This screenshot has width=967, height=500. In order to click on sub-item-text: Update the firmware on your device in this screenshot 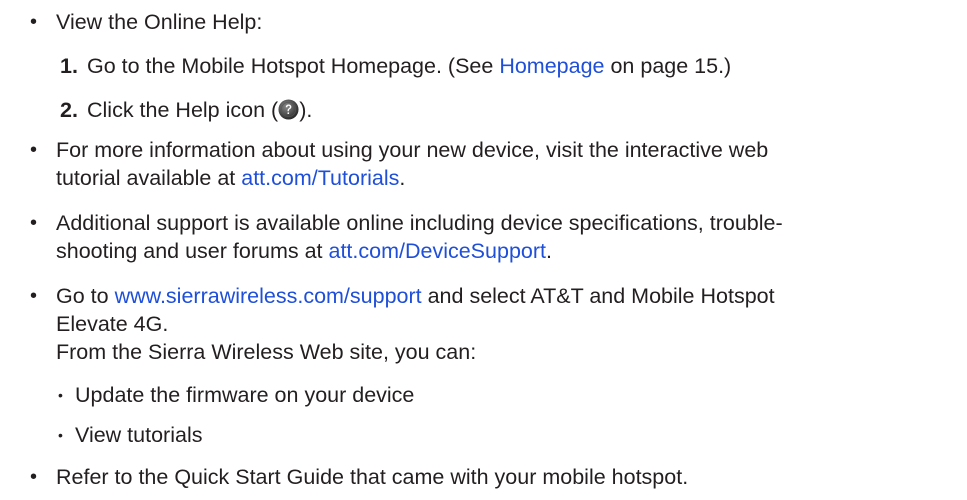, I will do `click(245, 395)`.